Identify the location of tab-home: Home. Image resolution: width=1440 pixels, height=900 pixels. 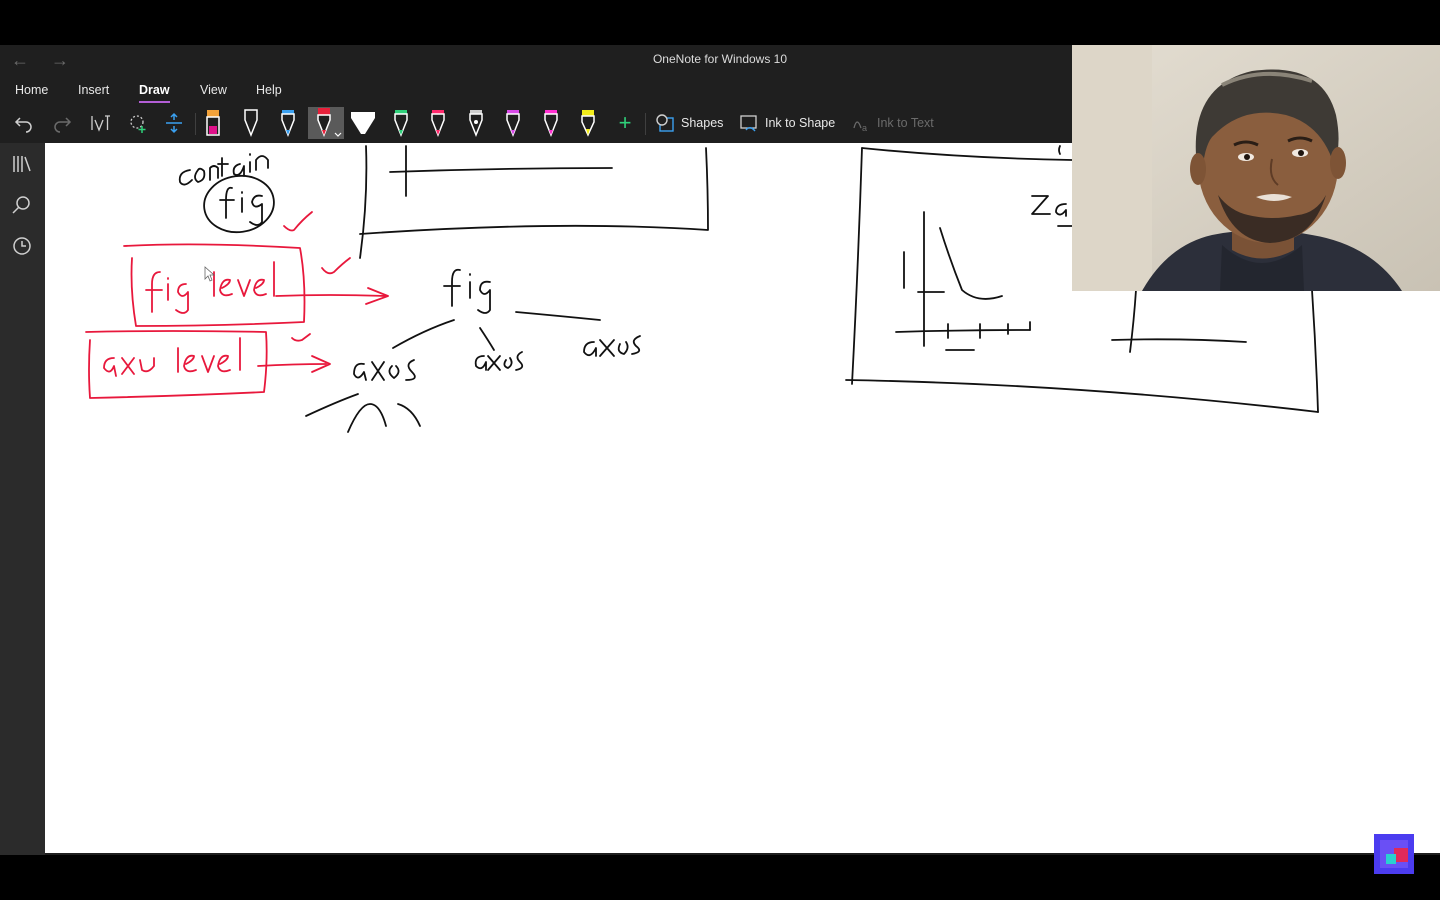
(31, 90).